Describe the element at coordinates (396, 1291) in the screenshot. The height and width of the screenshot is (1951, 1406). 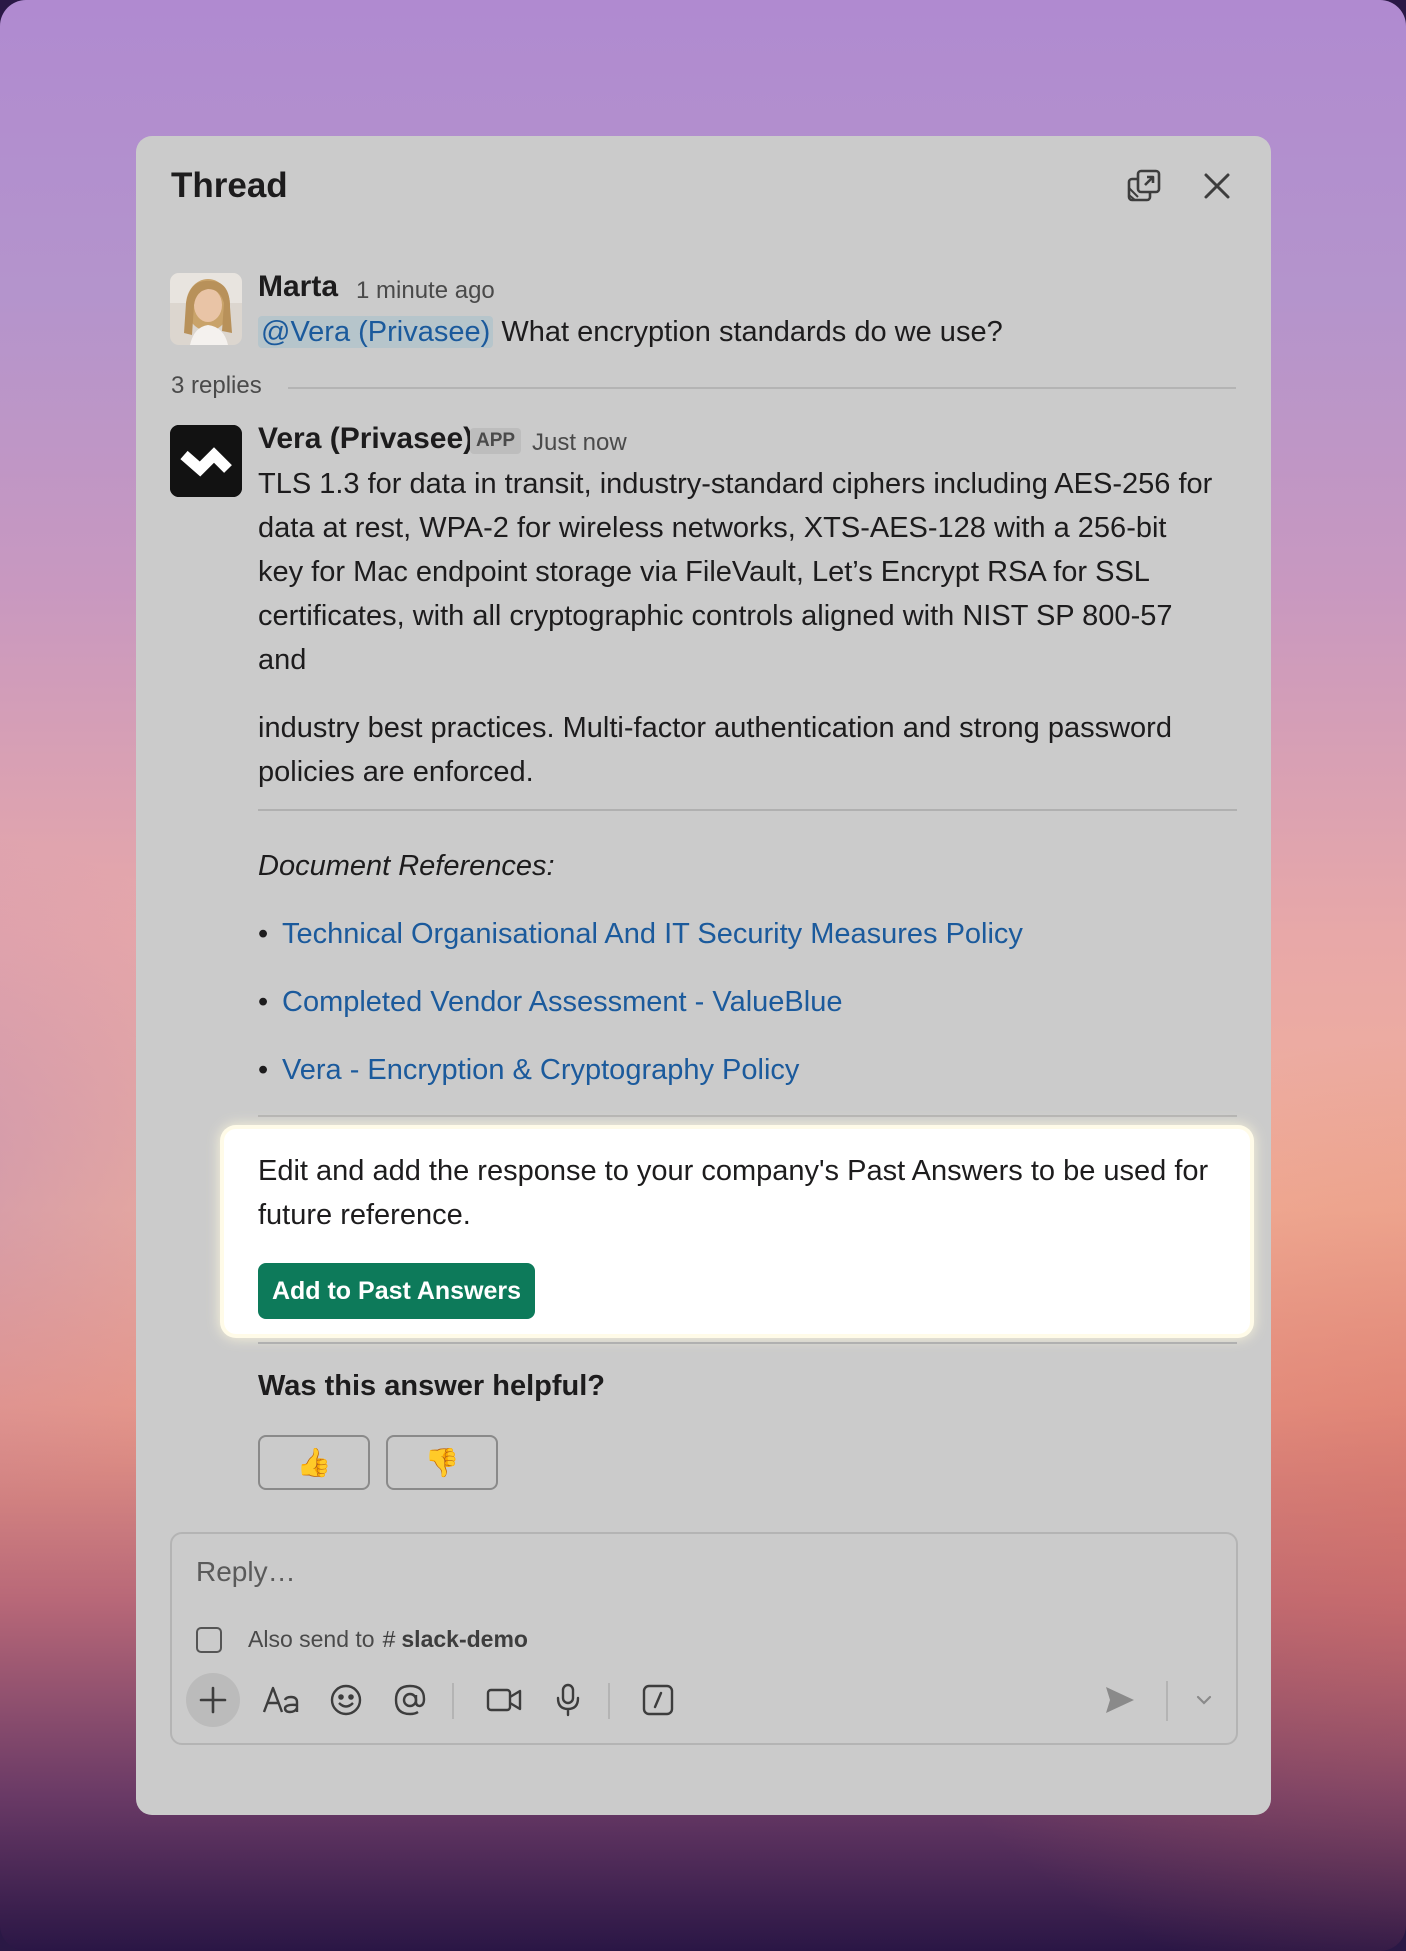
I see `add-to-past-answers-button: Add to Past Answers` at that location.